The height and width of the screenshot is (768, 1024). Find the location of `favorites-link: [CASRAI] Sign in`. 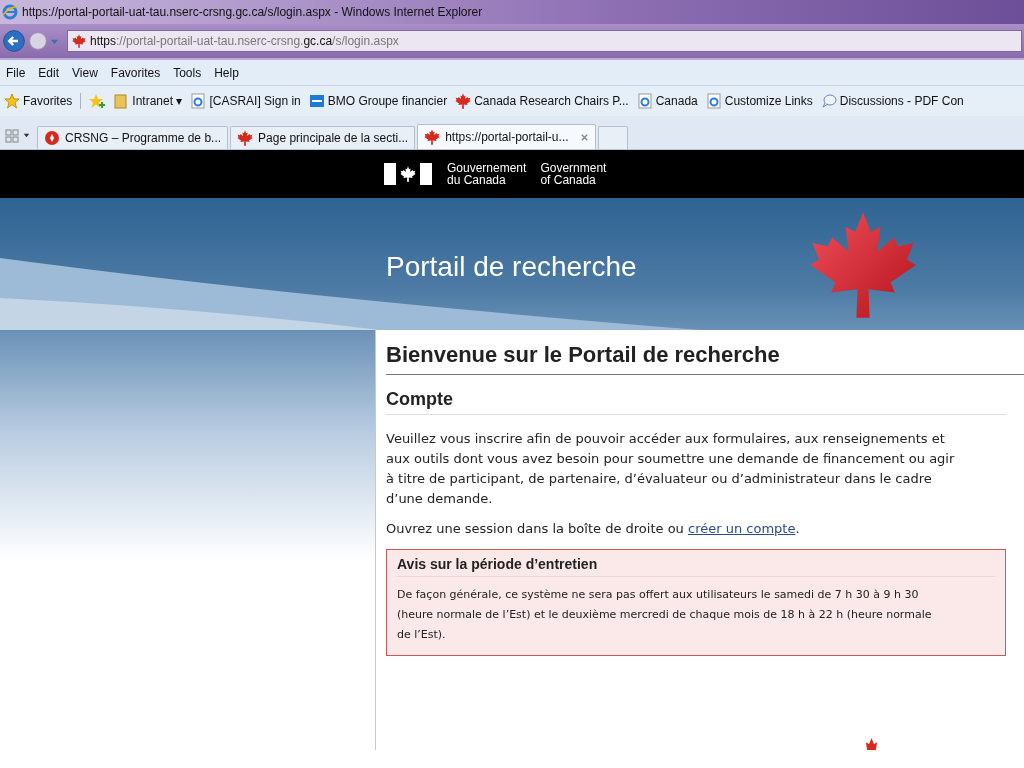

favorites-link: [CASRAI] Sign in is located at coordinates (245, 101).